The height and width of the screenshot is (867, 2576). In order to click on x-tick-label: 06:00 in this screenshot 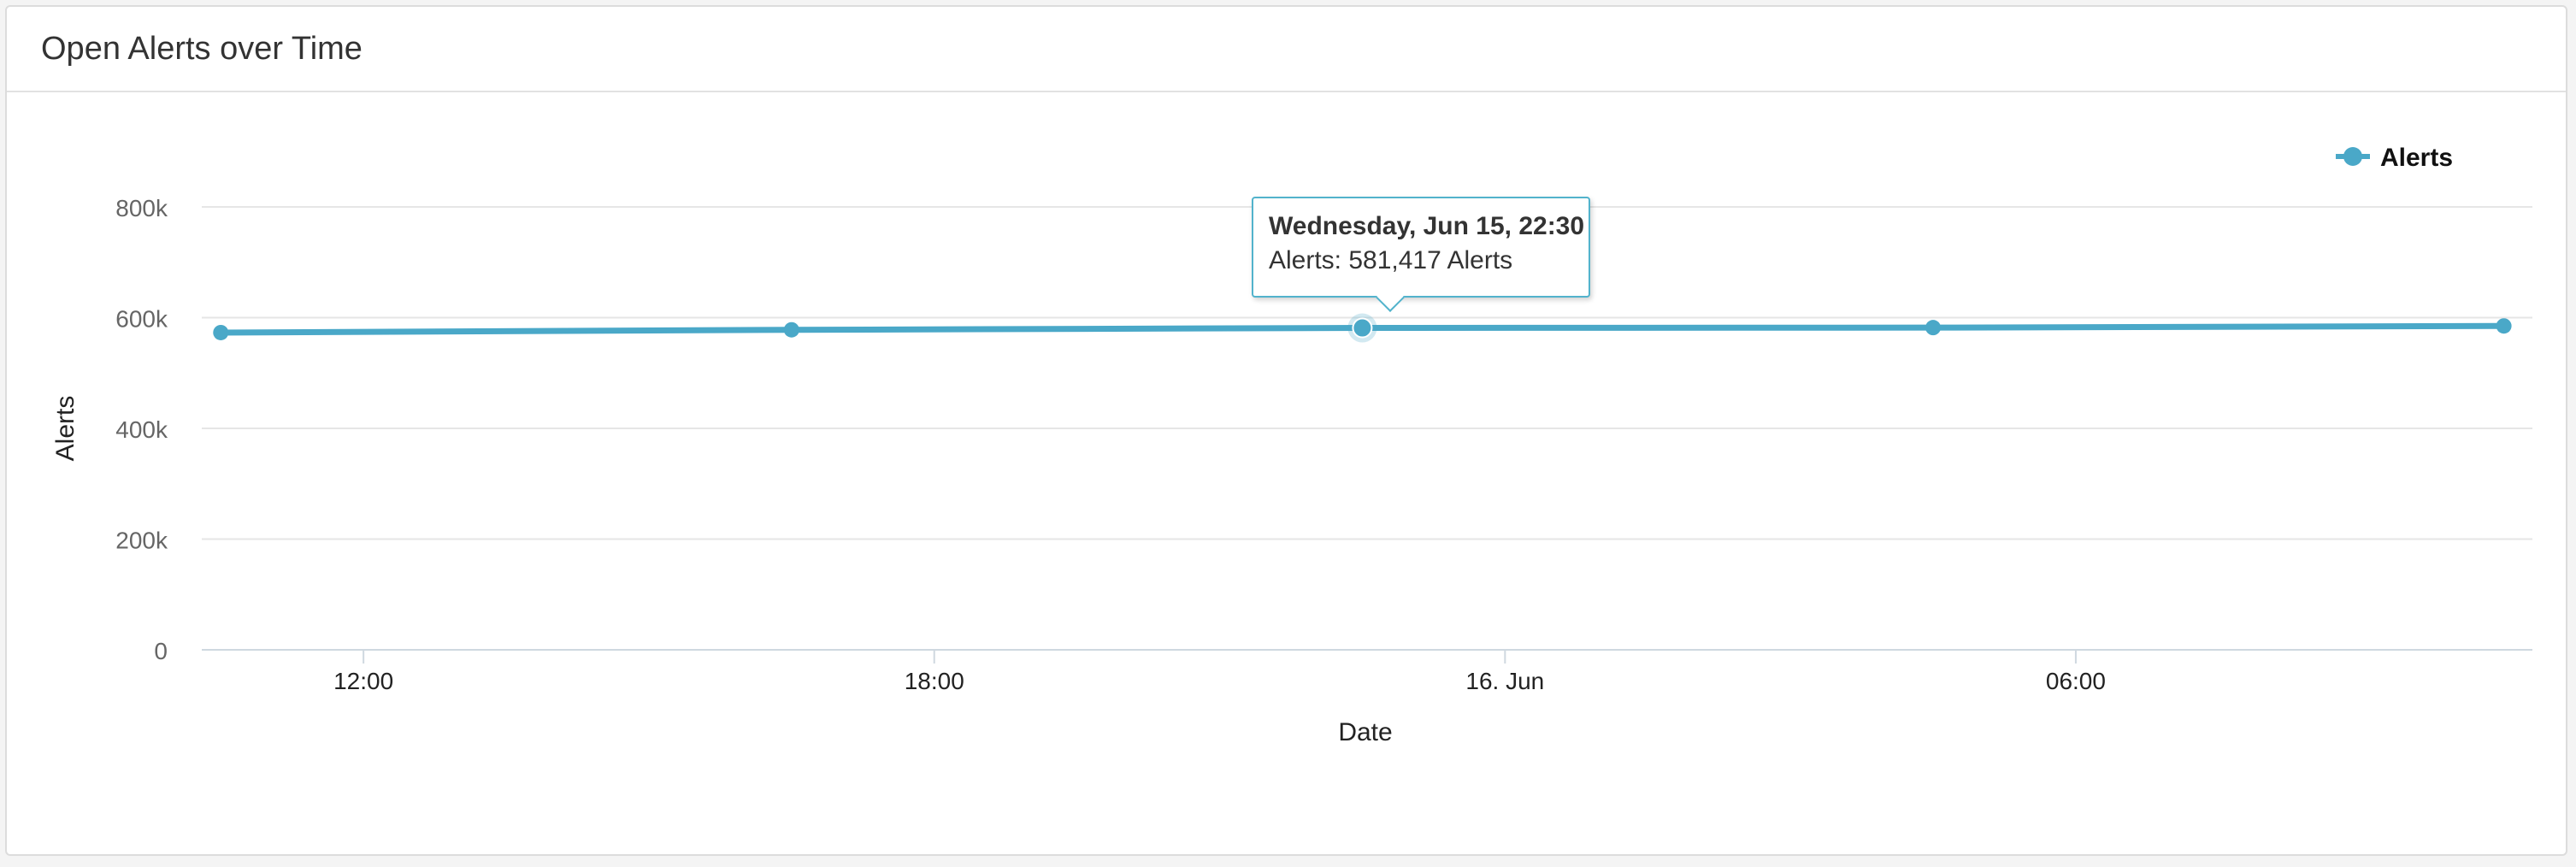, I will do `click(2076, 681)`.